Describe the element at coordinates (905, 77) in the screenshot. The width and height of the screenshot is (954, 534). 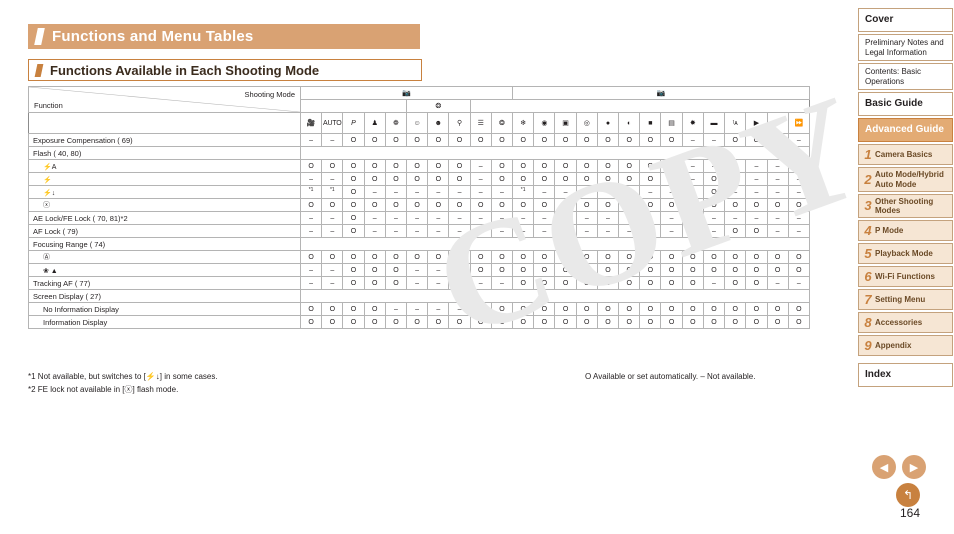
I see `sidebar-item-contents-basic-operations: Contents: Basic Operations` at that location.